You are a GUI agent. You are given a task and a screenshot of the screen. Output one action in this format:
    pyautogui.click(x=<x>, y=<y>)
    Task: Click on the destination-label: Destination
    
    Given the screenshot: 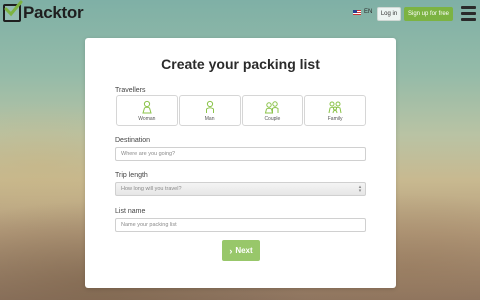 What is the action you would take?
    pyautogui.click(x=133, y=140)
    